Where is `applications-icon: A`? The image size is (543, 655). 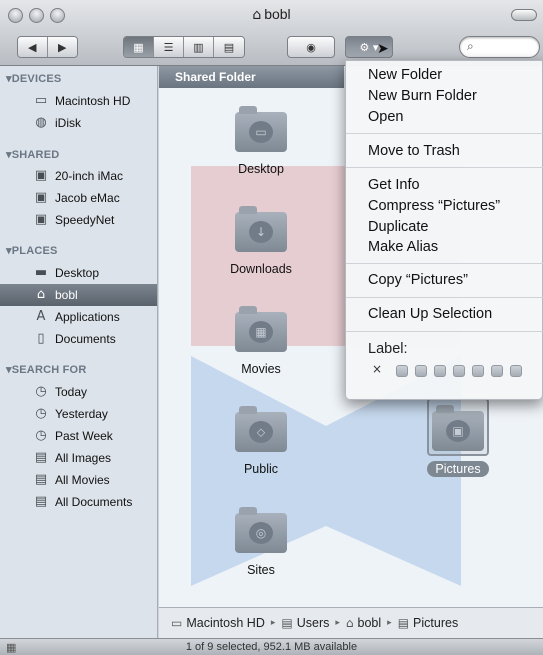
applications-icon: A is located at coordinates (41, 316).